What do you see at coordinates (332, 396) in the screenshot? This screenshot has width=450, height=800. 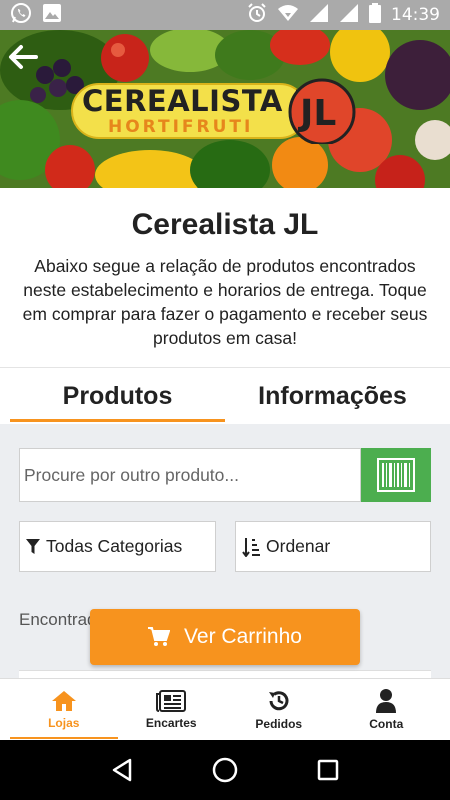 I see `tab-informacoes: Informações` at bounding box center [332, 396].